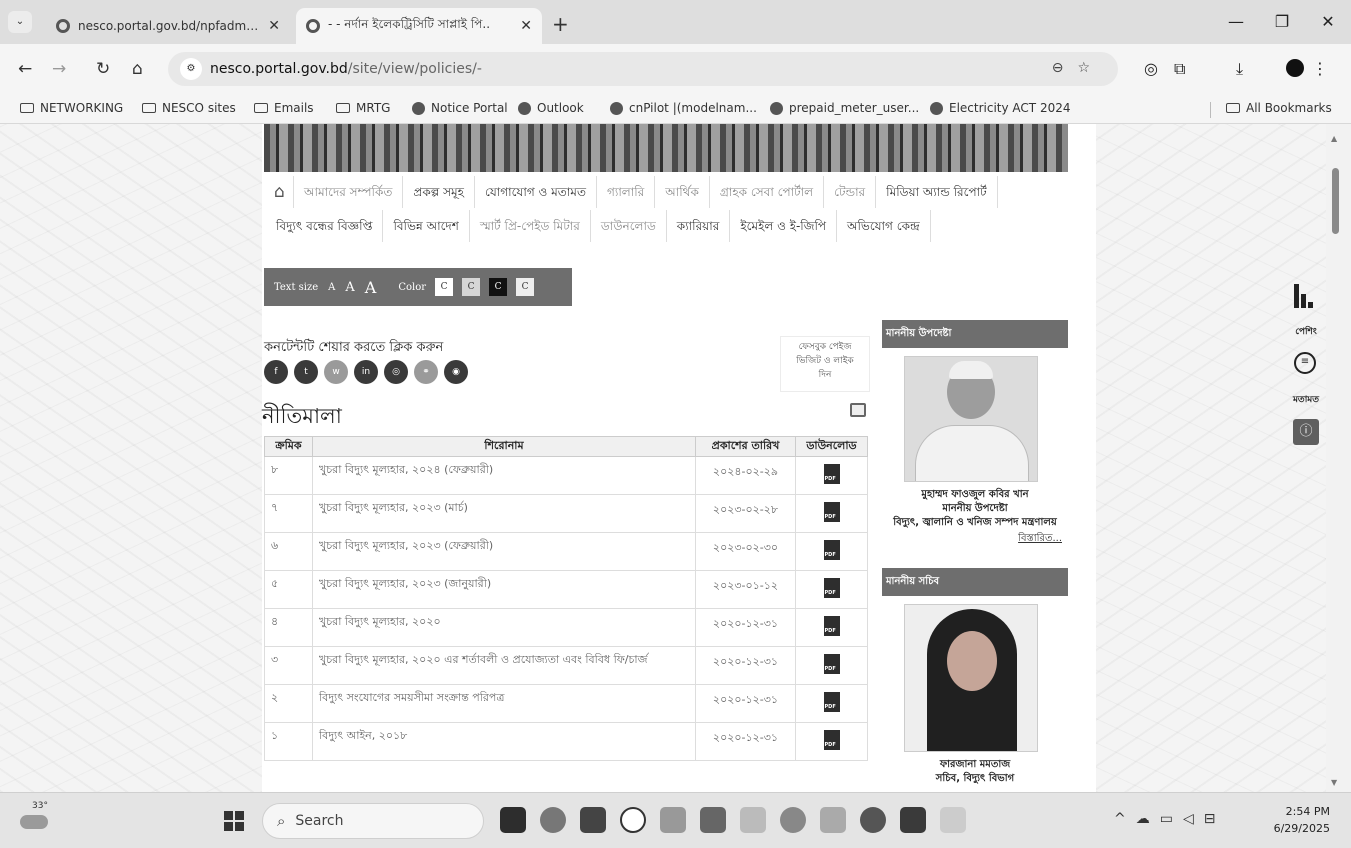 This screenshot has width=1351, height=848. What do you see at coordinates (444, 287) in the screenshot?
I see `color-swatch-white: C` at bounding box center [444, 287].